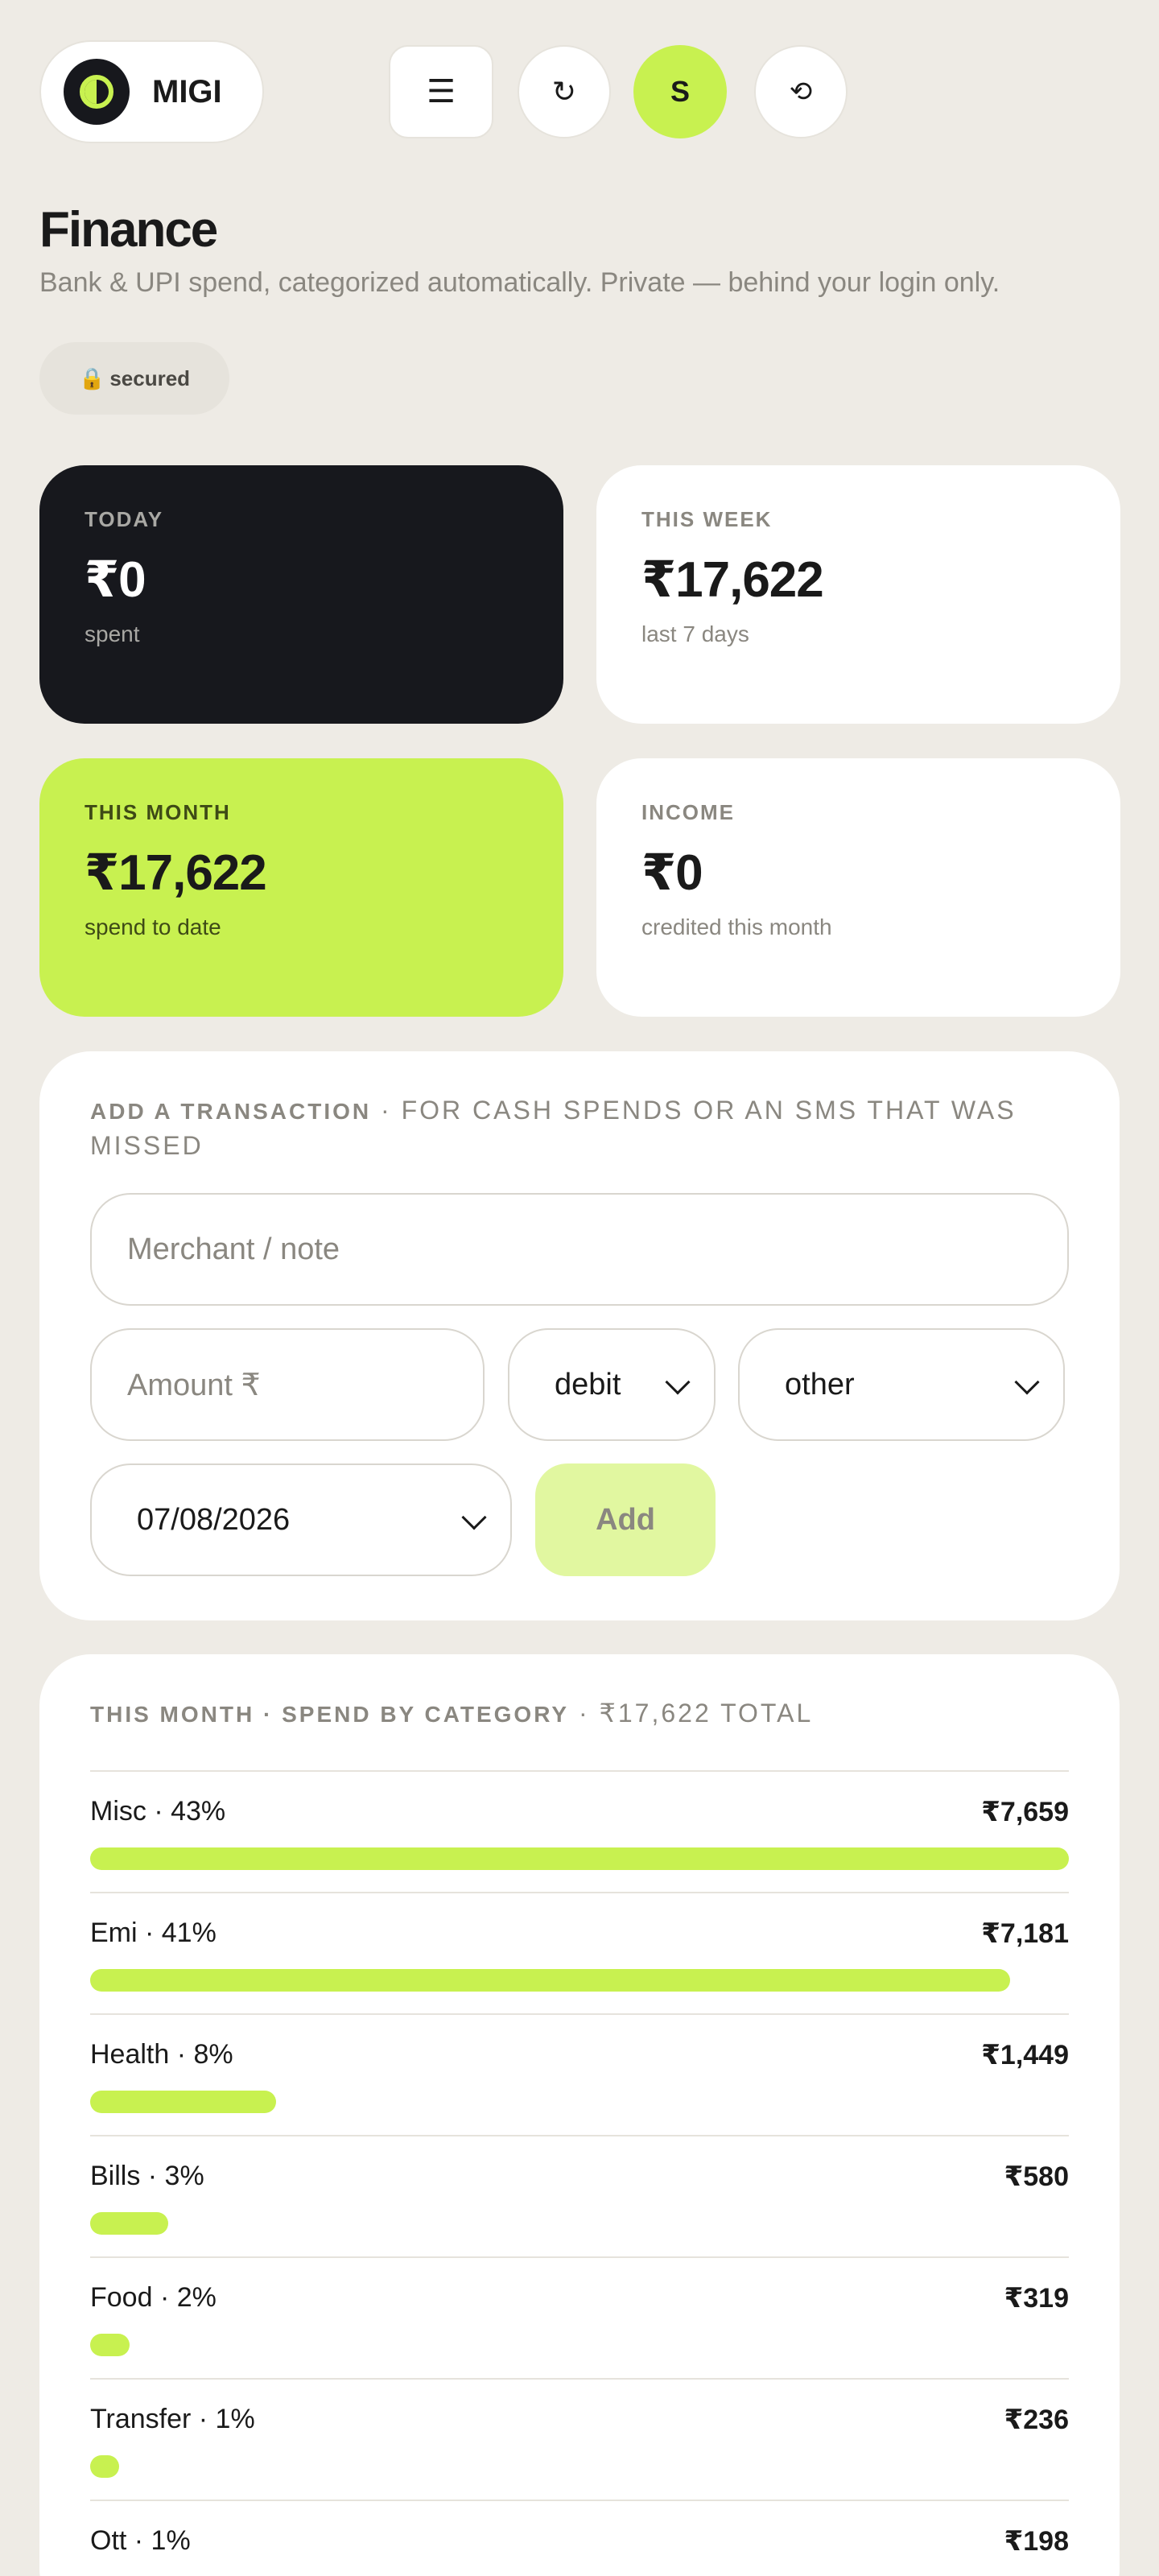 This screenshot has width=1159, height=2576. Describe the element at coordinates (1036, 2298) in the screenshot. I see `category-amount: ₹319` at that location.